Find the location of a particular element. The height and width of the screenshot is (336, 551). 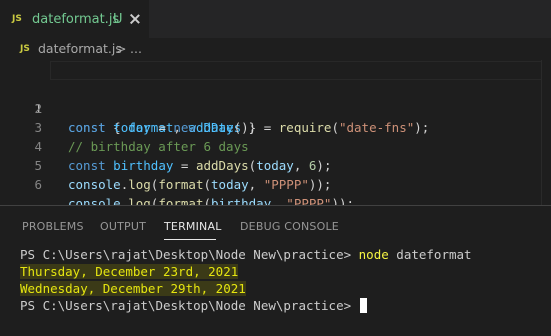

terminal-cursor is located at coordinates (363, 305).